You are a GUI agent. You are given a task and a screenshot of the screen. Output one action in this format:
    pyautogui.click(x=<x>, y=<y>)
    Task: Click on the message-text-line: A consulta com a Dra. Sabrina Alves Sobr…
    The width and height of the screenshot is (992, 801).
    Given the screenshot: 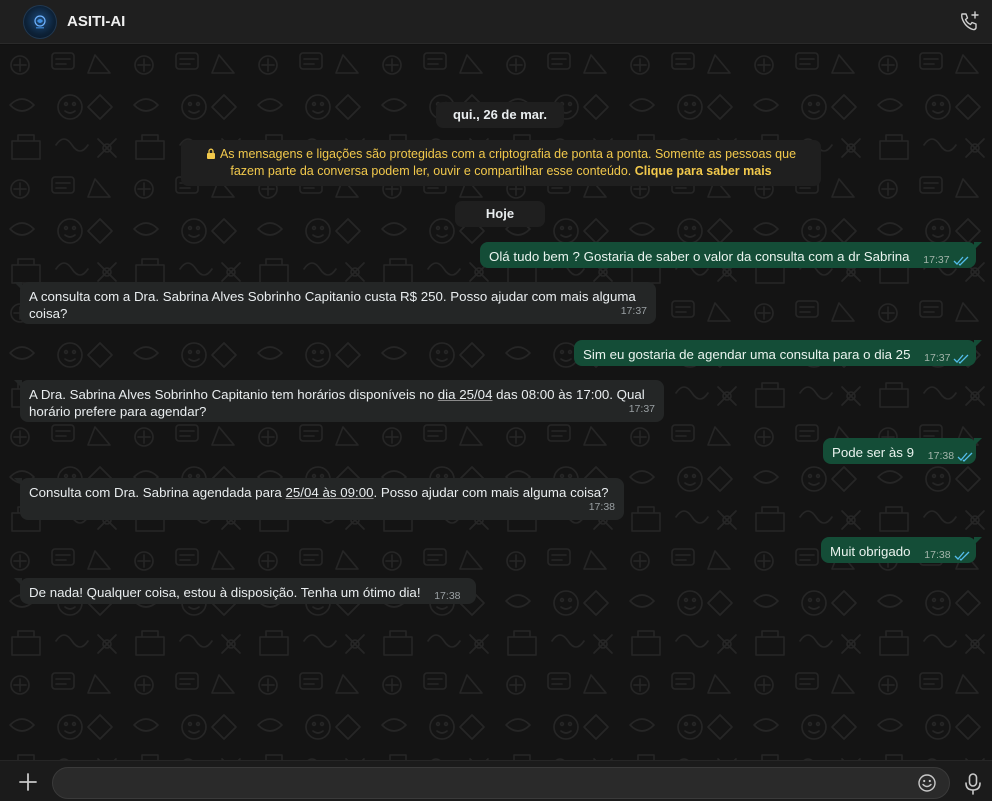 What is the action you would take?
    pyautogui.click(x=332, y=296)
    